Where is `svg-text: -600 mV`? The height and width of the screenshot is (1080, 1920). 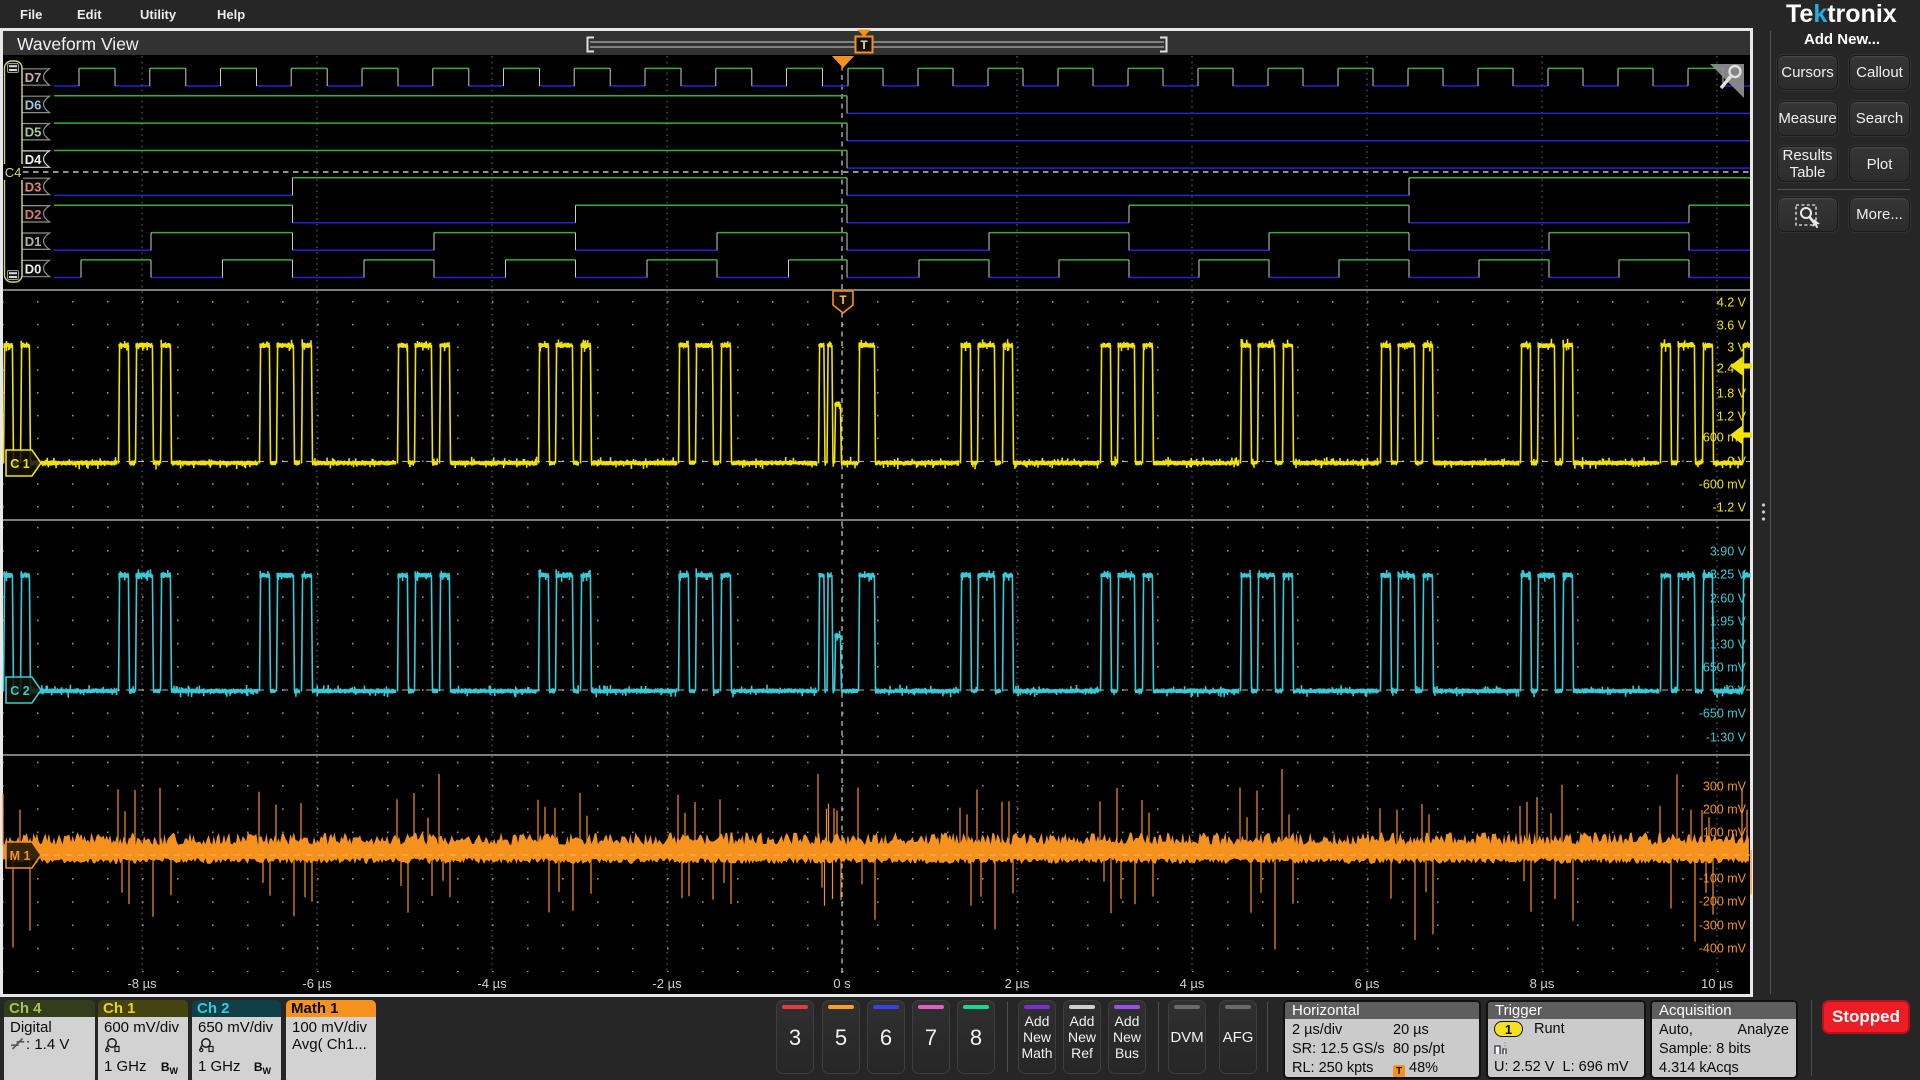 svg-text: -600 mV is located at coordinates (1723, 485).